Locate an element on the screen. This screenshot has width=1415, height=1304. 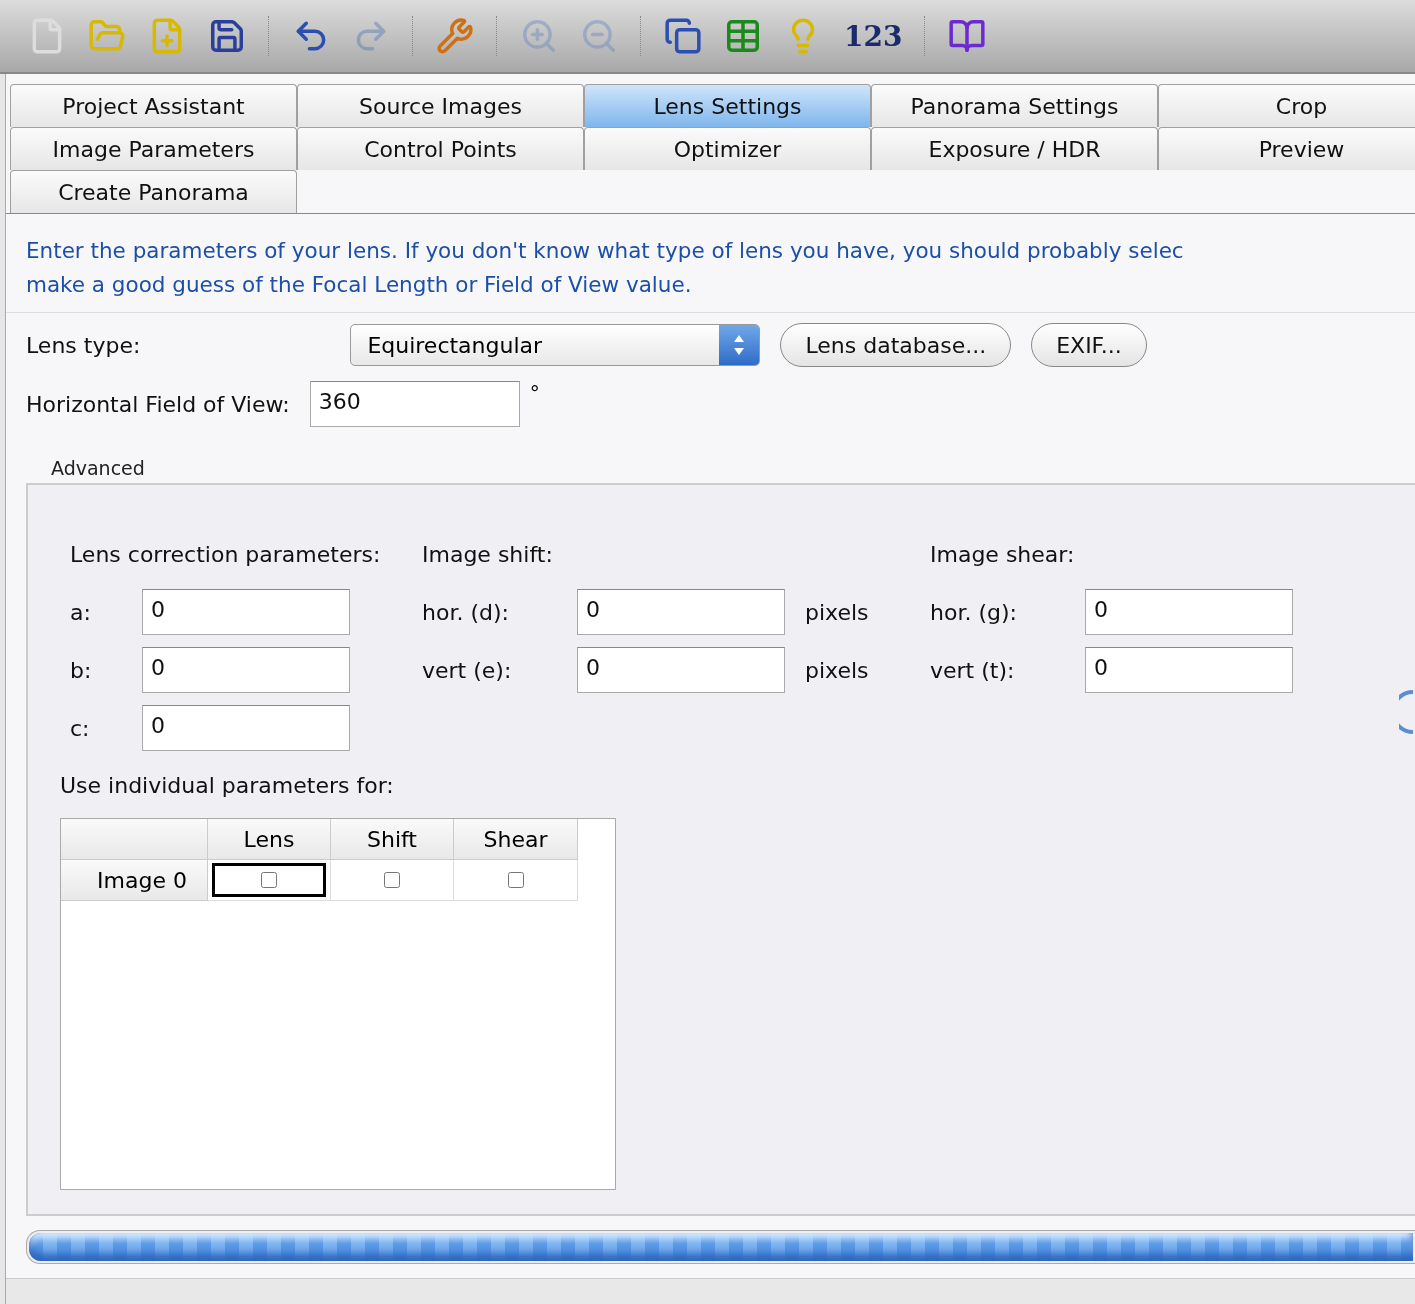
save-icon is located at coordinates (227, 36).